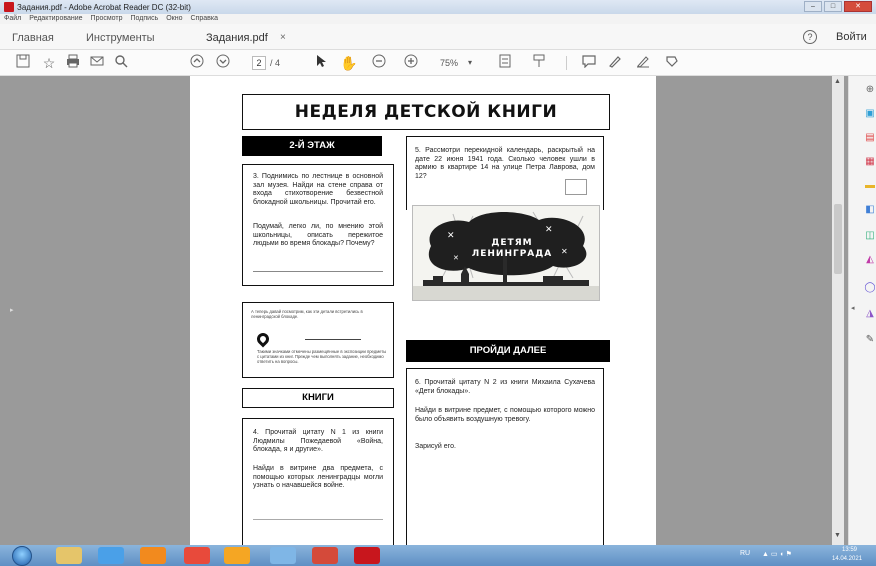  I want to click on protect-icon: ◯, so click(870, 288).